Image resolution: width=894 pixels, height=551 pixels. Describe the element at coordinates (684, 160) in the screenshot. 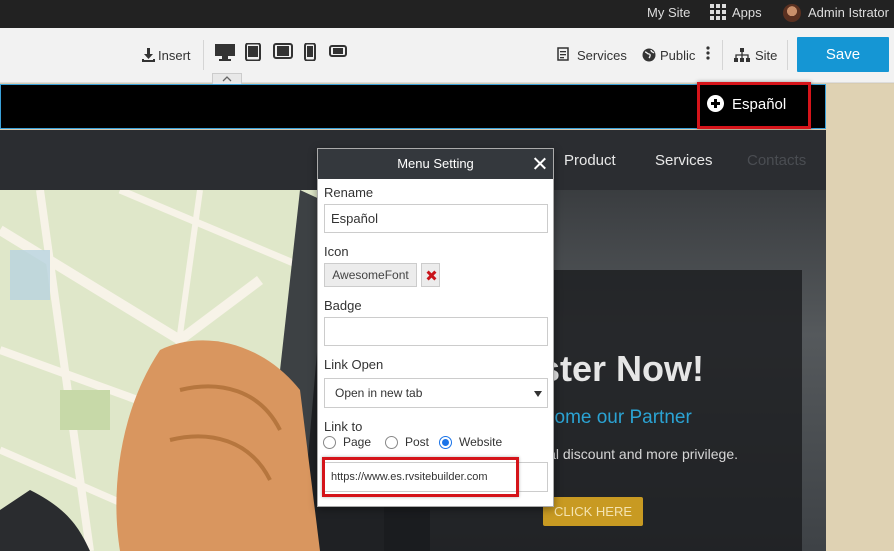

I see `nav-services: Services` at that location.